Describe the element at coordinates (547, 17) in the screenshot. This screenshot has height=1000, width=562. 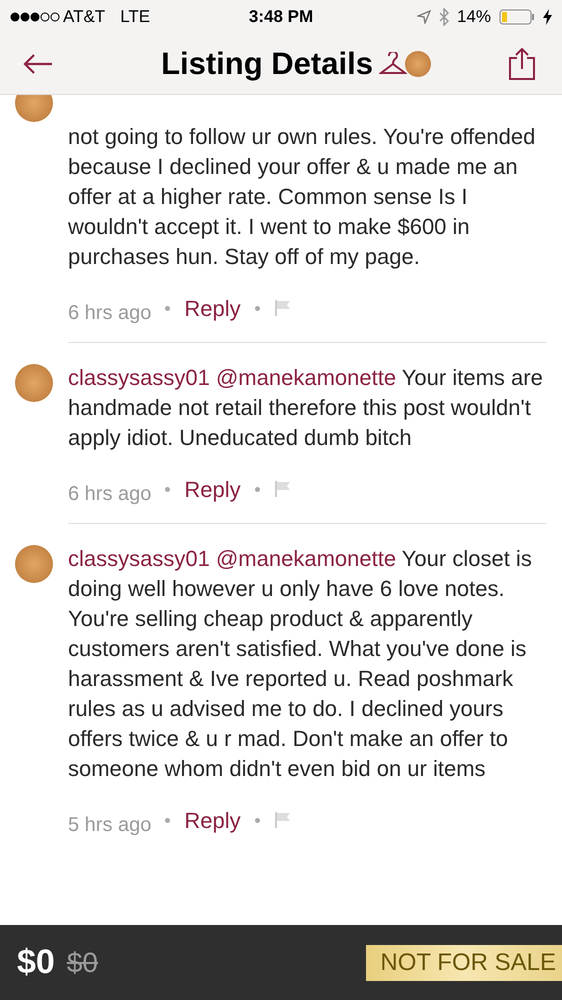
I see `charging-icon` at that location.